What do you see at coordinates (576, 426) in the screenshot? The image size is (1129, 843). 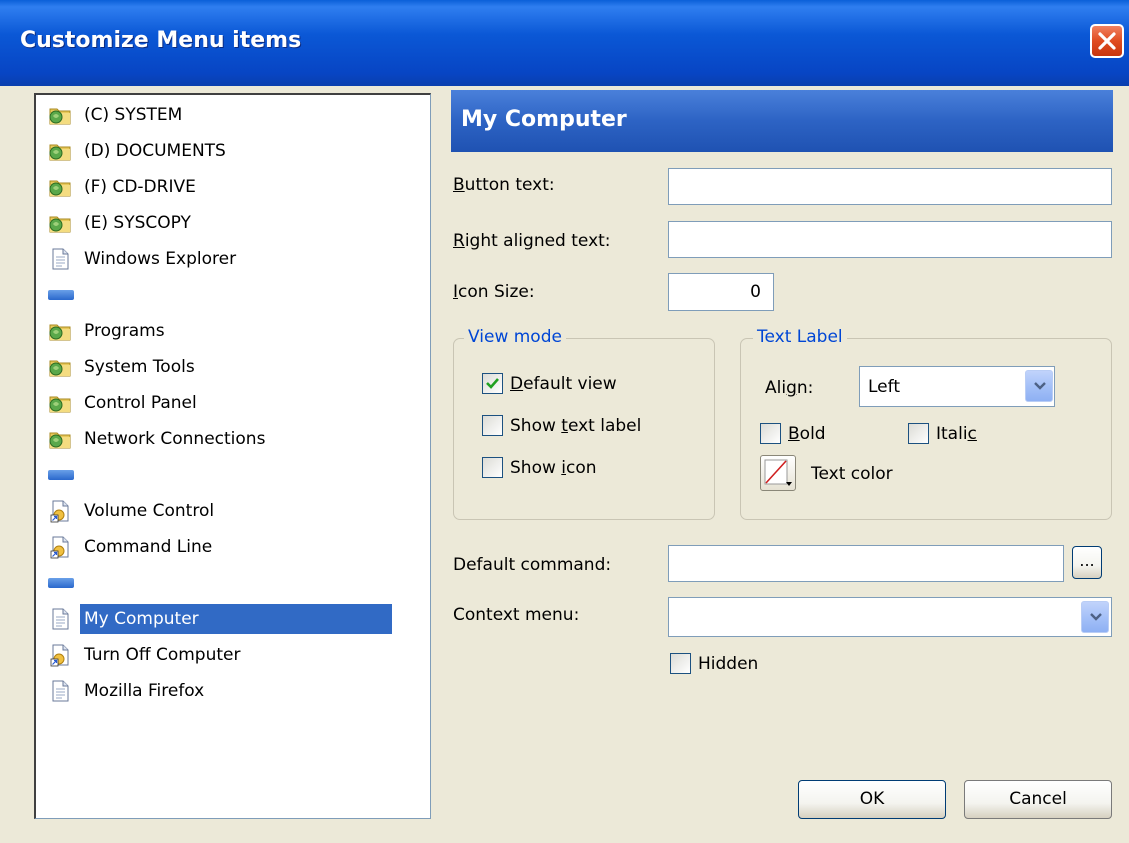 I see `show-text-label-label: Show text label` at bounding box center [576, 426].